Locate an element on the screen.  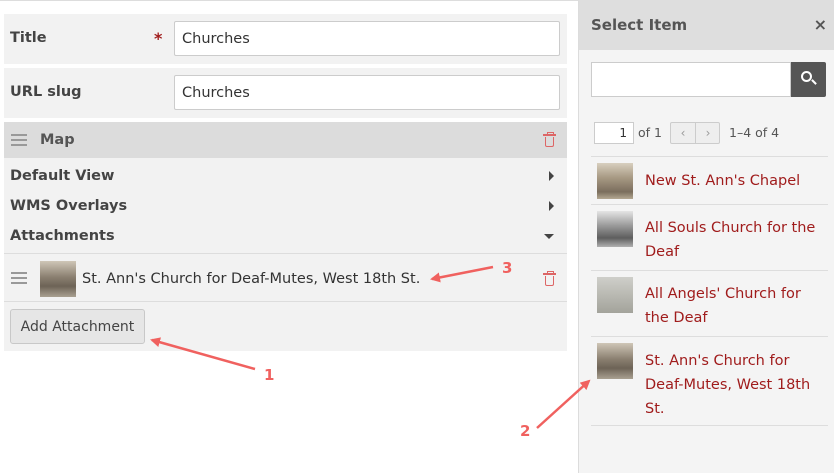
page-number-input: 1 is located at coordinates (614, 133).